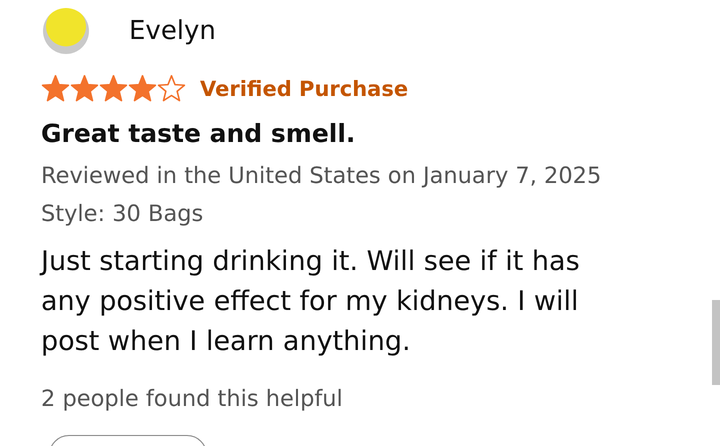 The height and width of the screenshot is (446, 720). Describe the element at coordinates (192, 399) in the screenshot. I see `helpful-count: 2 people found this helpful` at that location.